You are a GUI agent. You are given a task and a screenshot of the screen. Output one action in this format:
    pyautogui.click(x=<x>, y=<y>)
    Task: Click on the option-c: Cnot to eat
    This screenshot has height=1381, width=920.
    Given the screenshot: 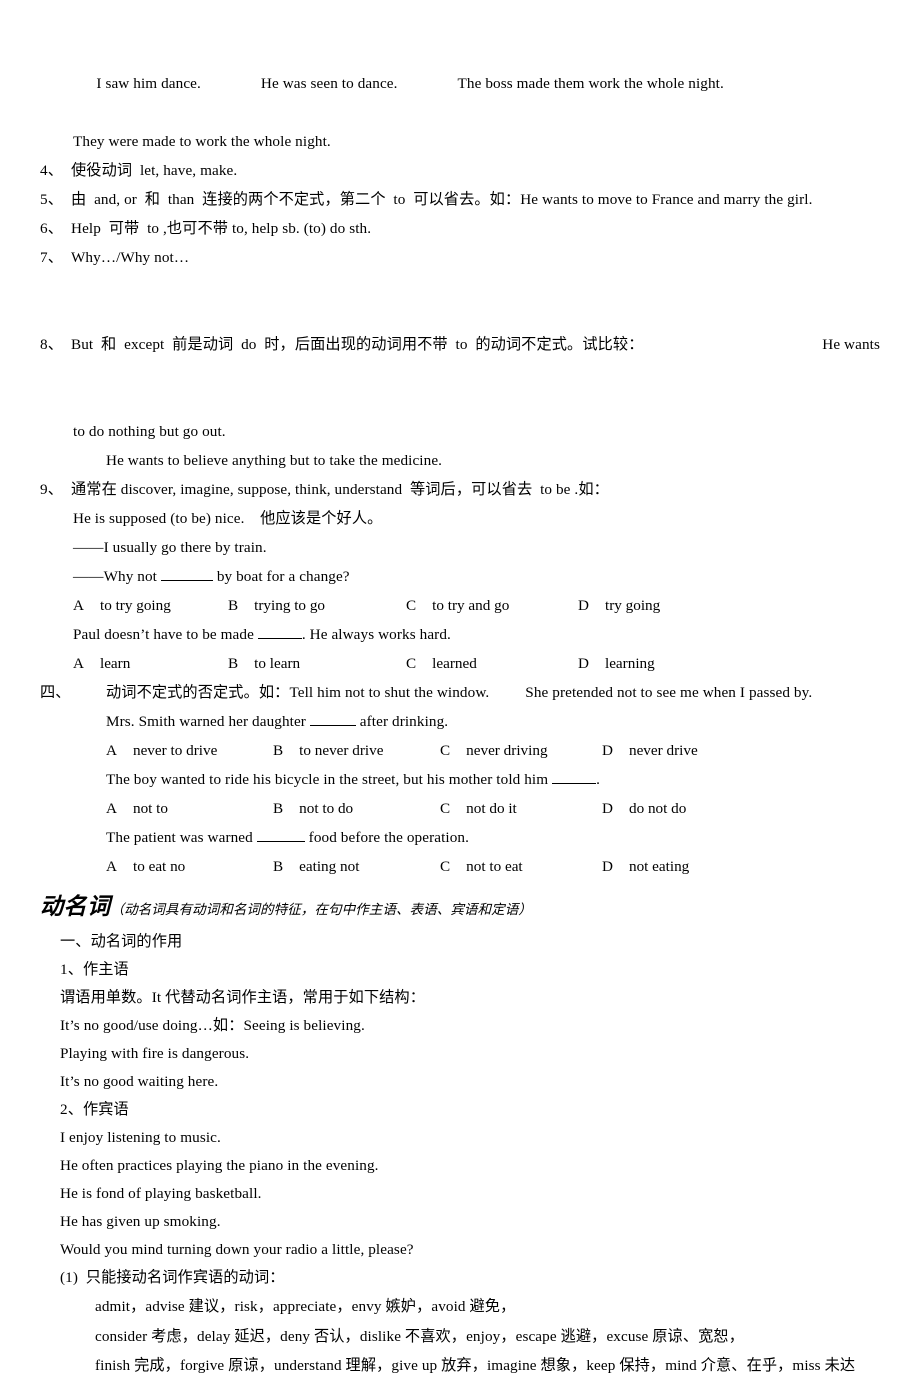 What is the action you would take?
    pyautogui.click(x=521, y=866)
    